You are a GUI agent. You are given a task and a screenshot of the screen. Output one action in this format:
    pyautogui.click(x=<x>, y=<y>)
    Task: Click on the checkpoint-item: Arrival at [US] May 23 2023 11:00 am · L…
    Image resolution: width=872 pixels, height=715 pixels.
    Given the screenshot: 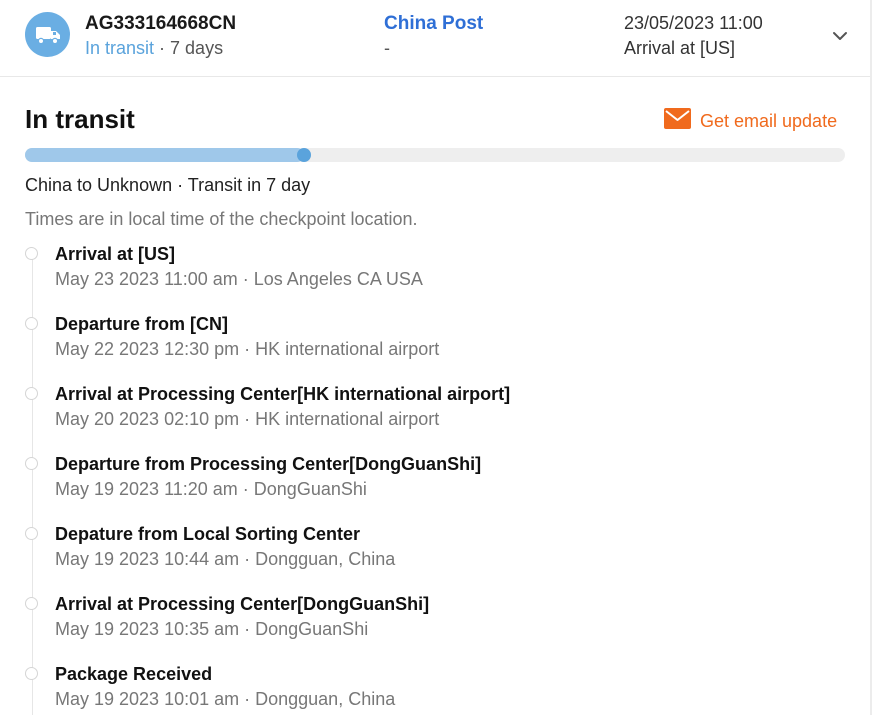 What is the action you would take?
    pyautogui.click(x=430, y=274)
    